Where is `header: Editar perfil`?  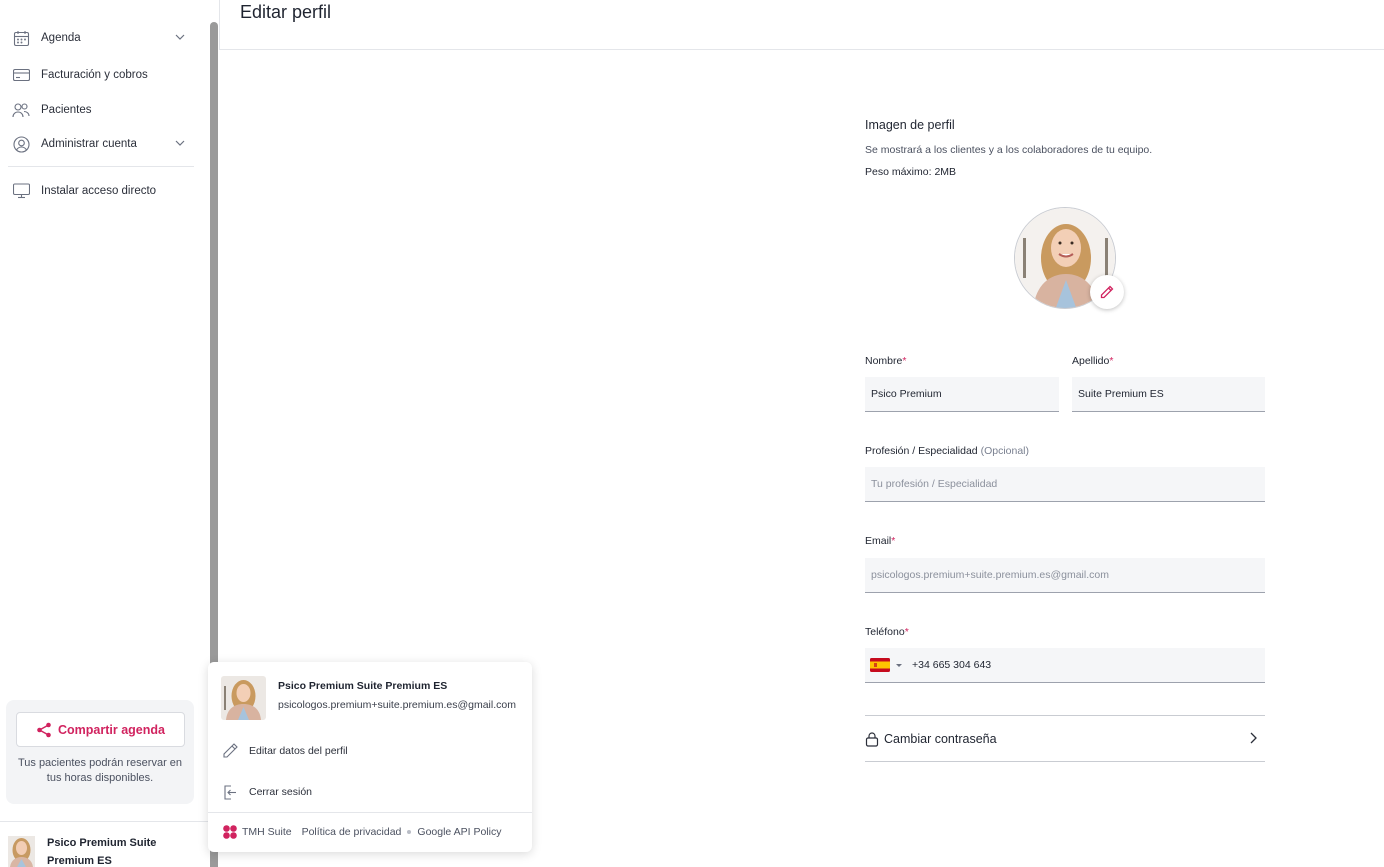 header: Editar perfil is located at coordinates (801, 25).